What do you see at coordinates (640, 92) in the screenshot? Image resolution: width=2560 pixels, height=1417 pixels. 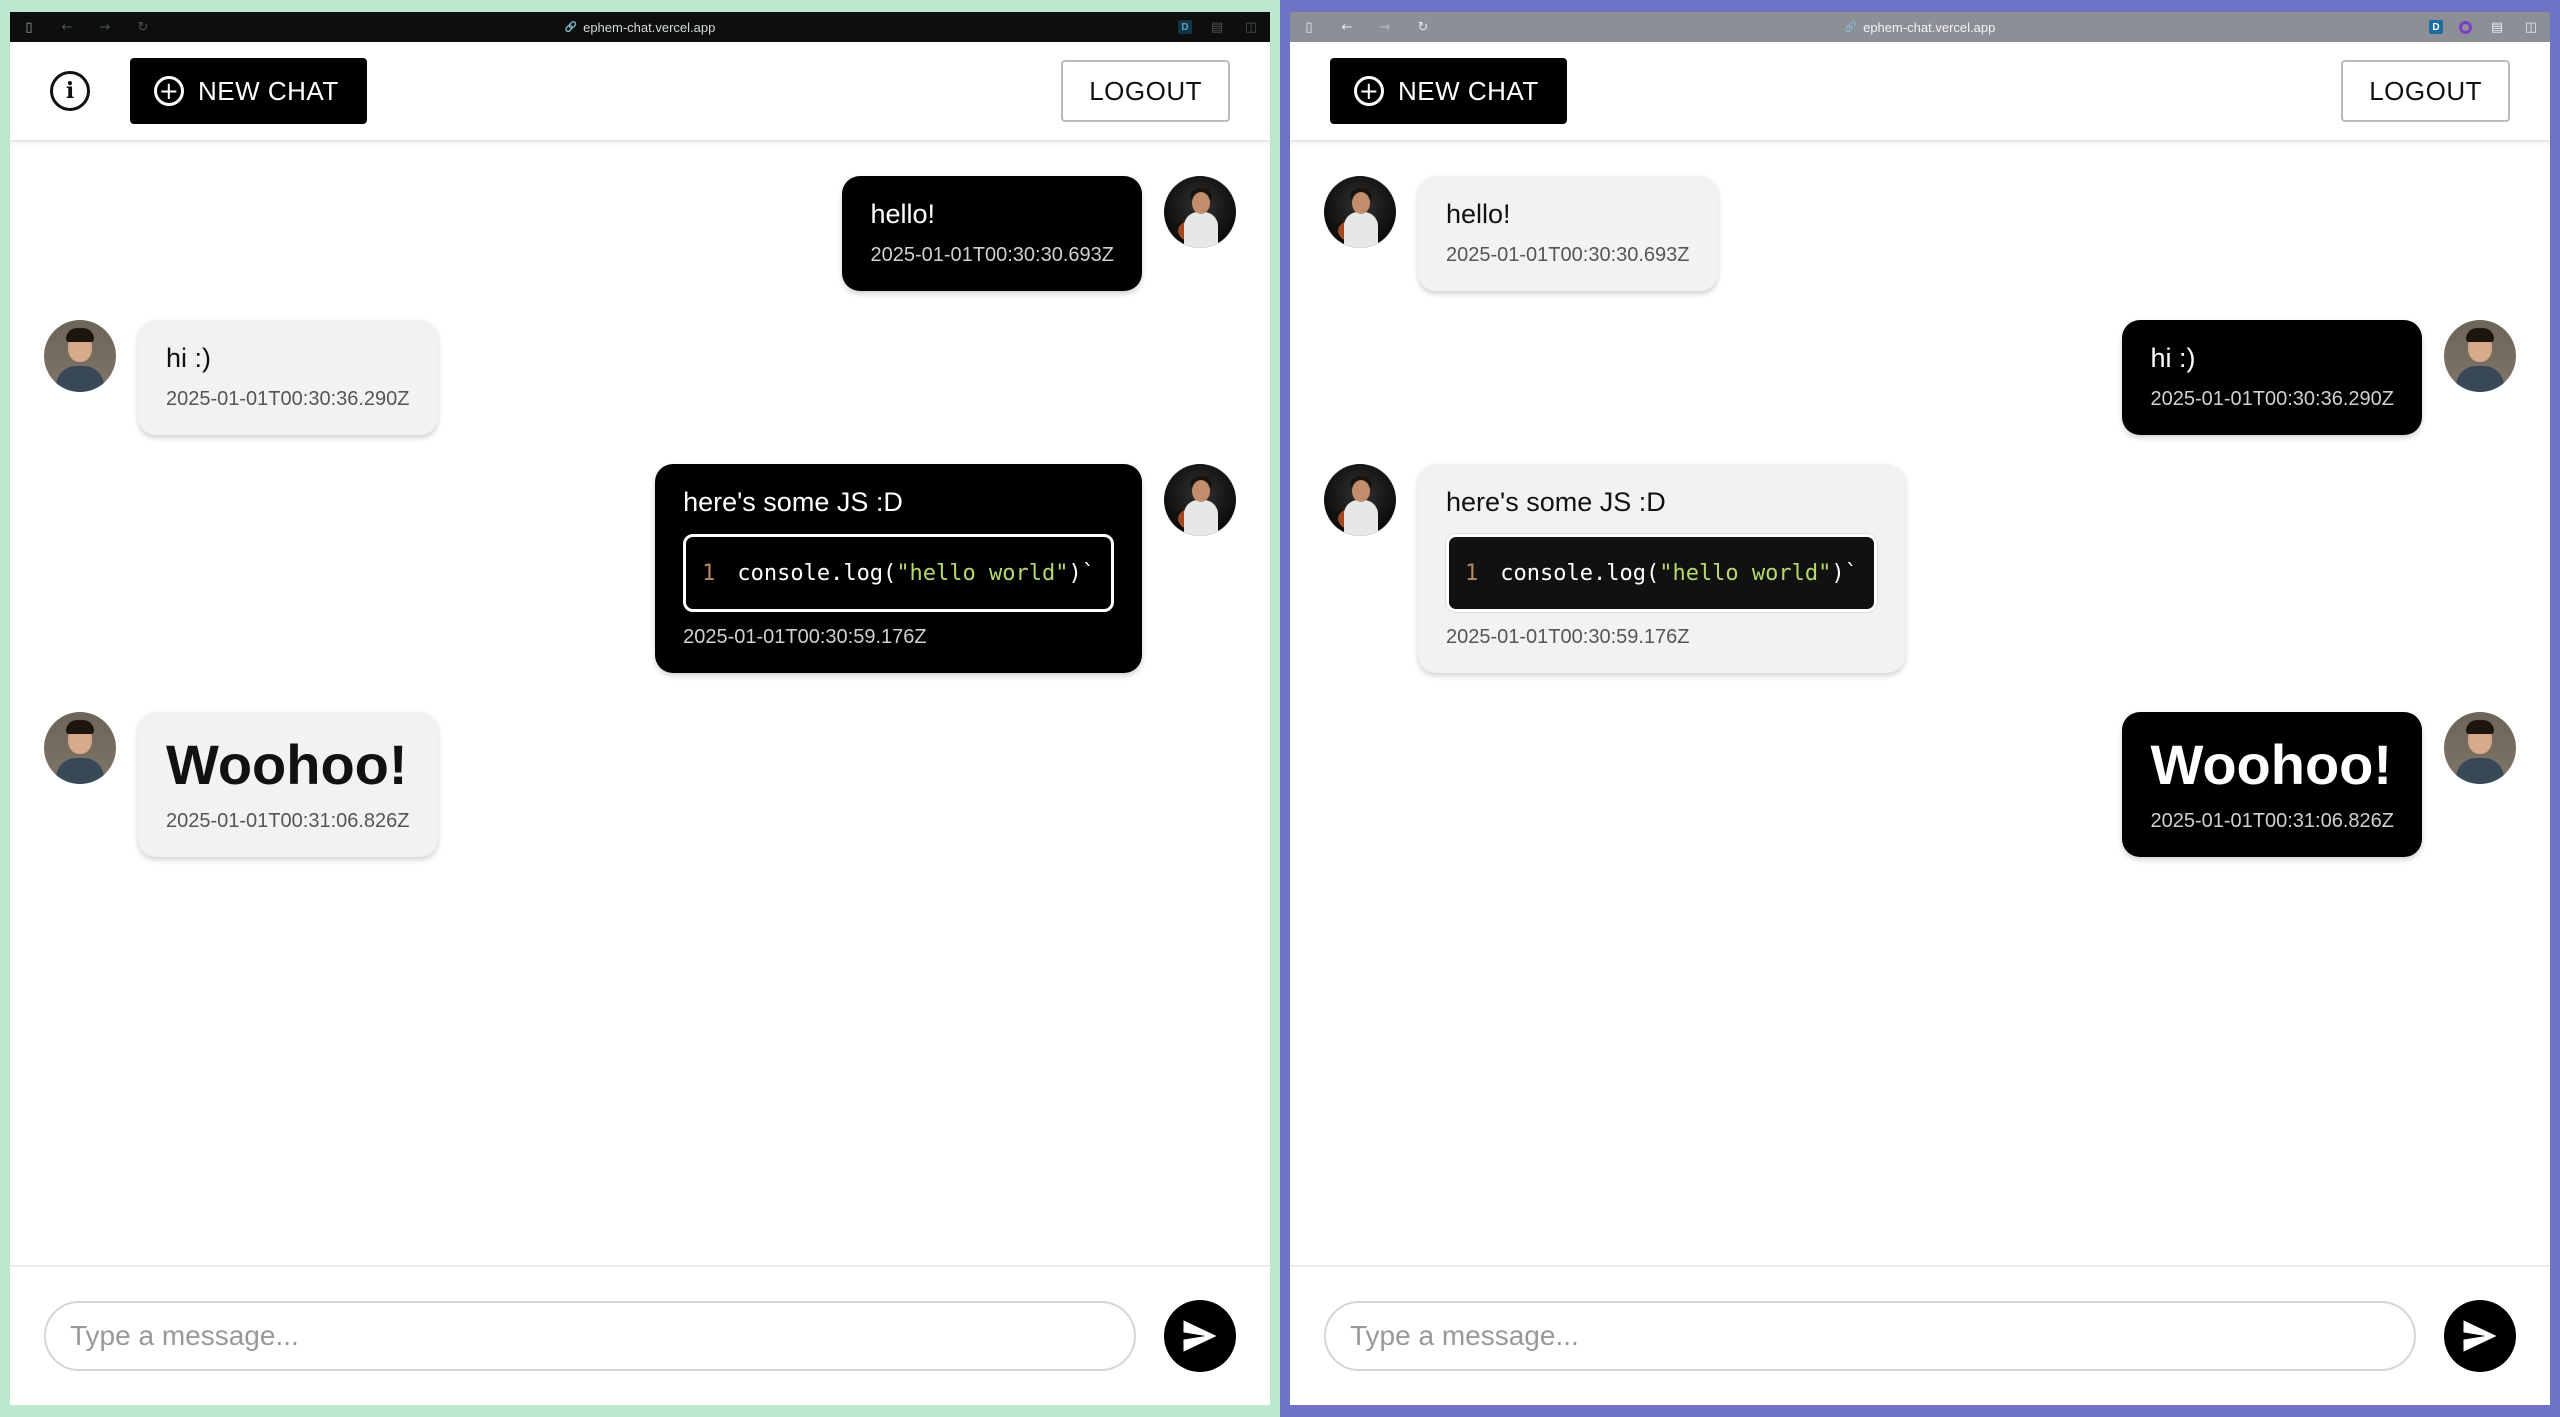 I see `app-header: i + NEW CHAT LOGOUT` at bounding box center [640, 92].